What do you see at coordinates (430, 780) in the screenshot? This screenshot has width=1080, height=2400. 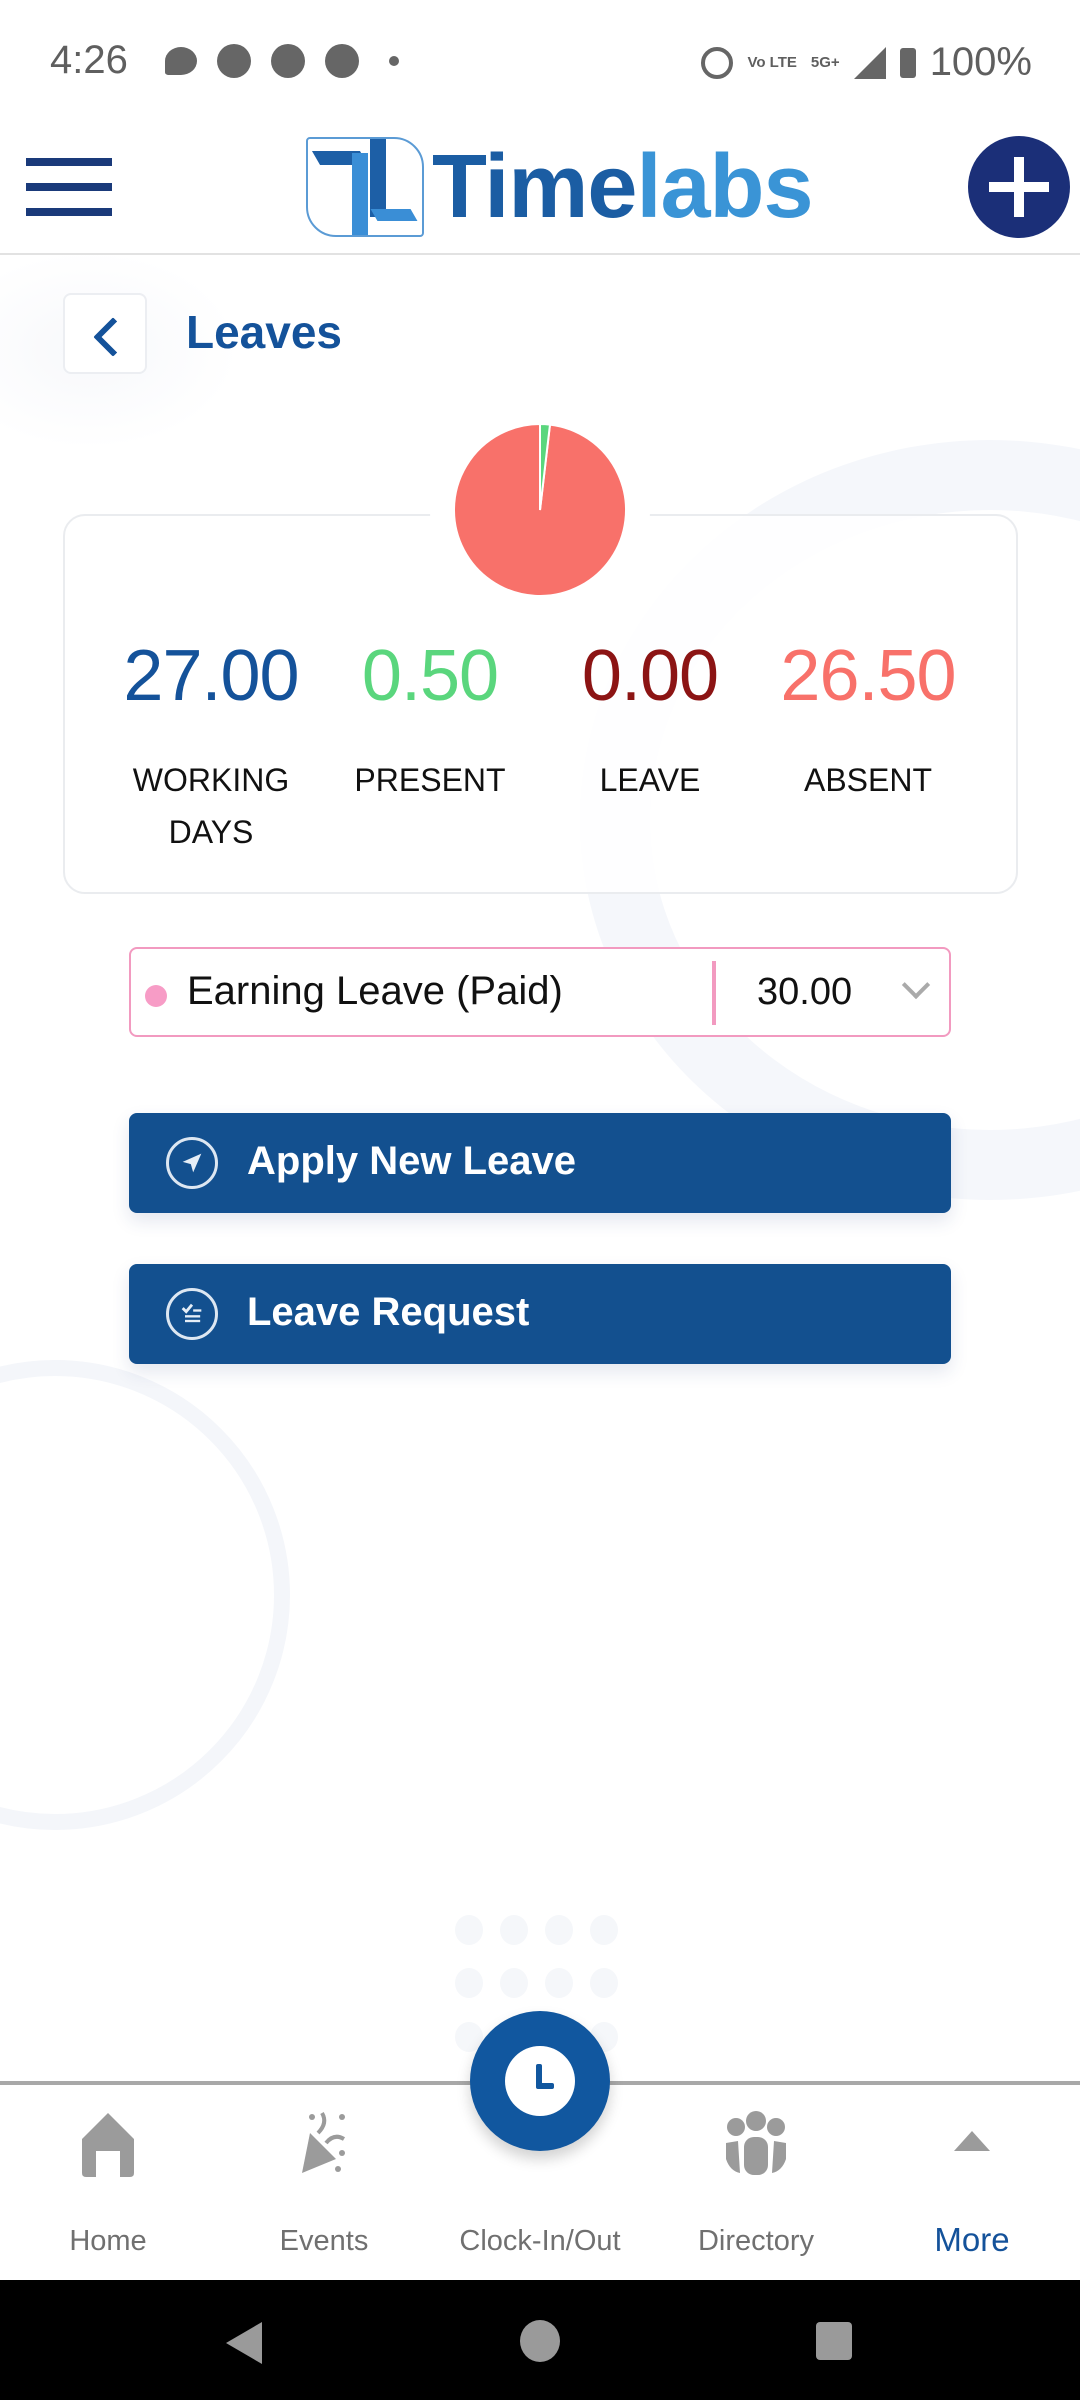 I see `stat-label: PRESENT` at bounding box center [430, 780].